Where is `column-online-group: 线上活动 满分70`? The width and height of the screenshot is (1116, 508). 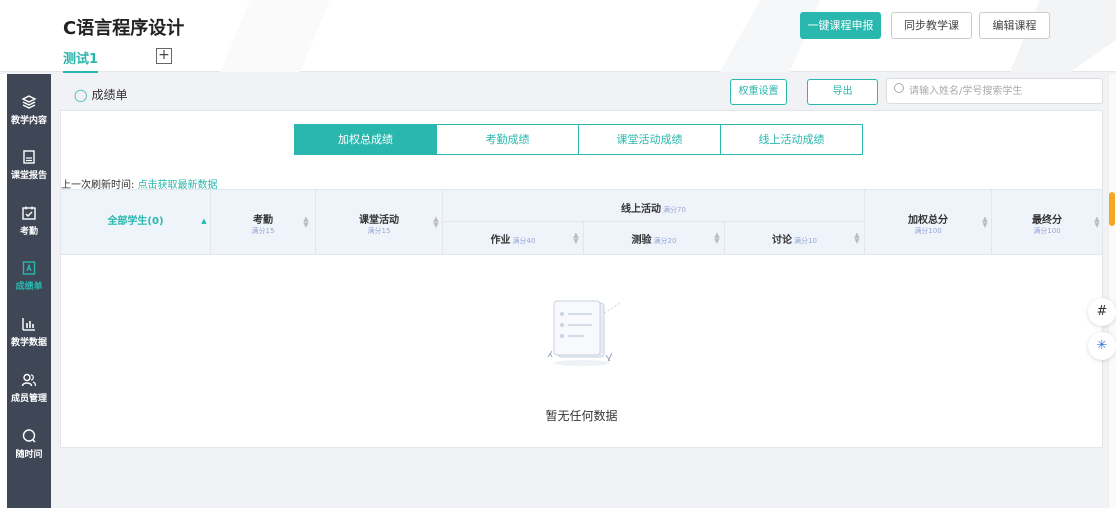
column-online-group: 线上活动 满分70 is located at coordinates (654, 206).